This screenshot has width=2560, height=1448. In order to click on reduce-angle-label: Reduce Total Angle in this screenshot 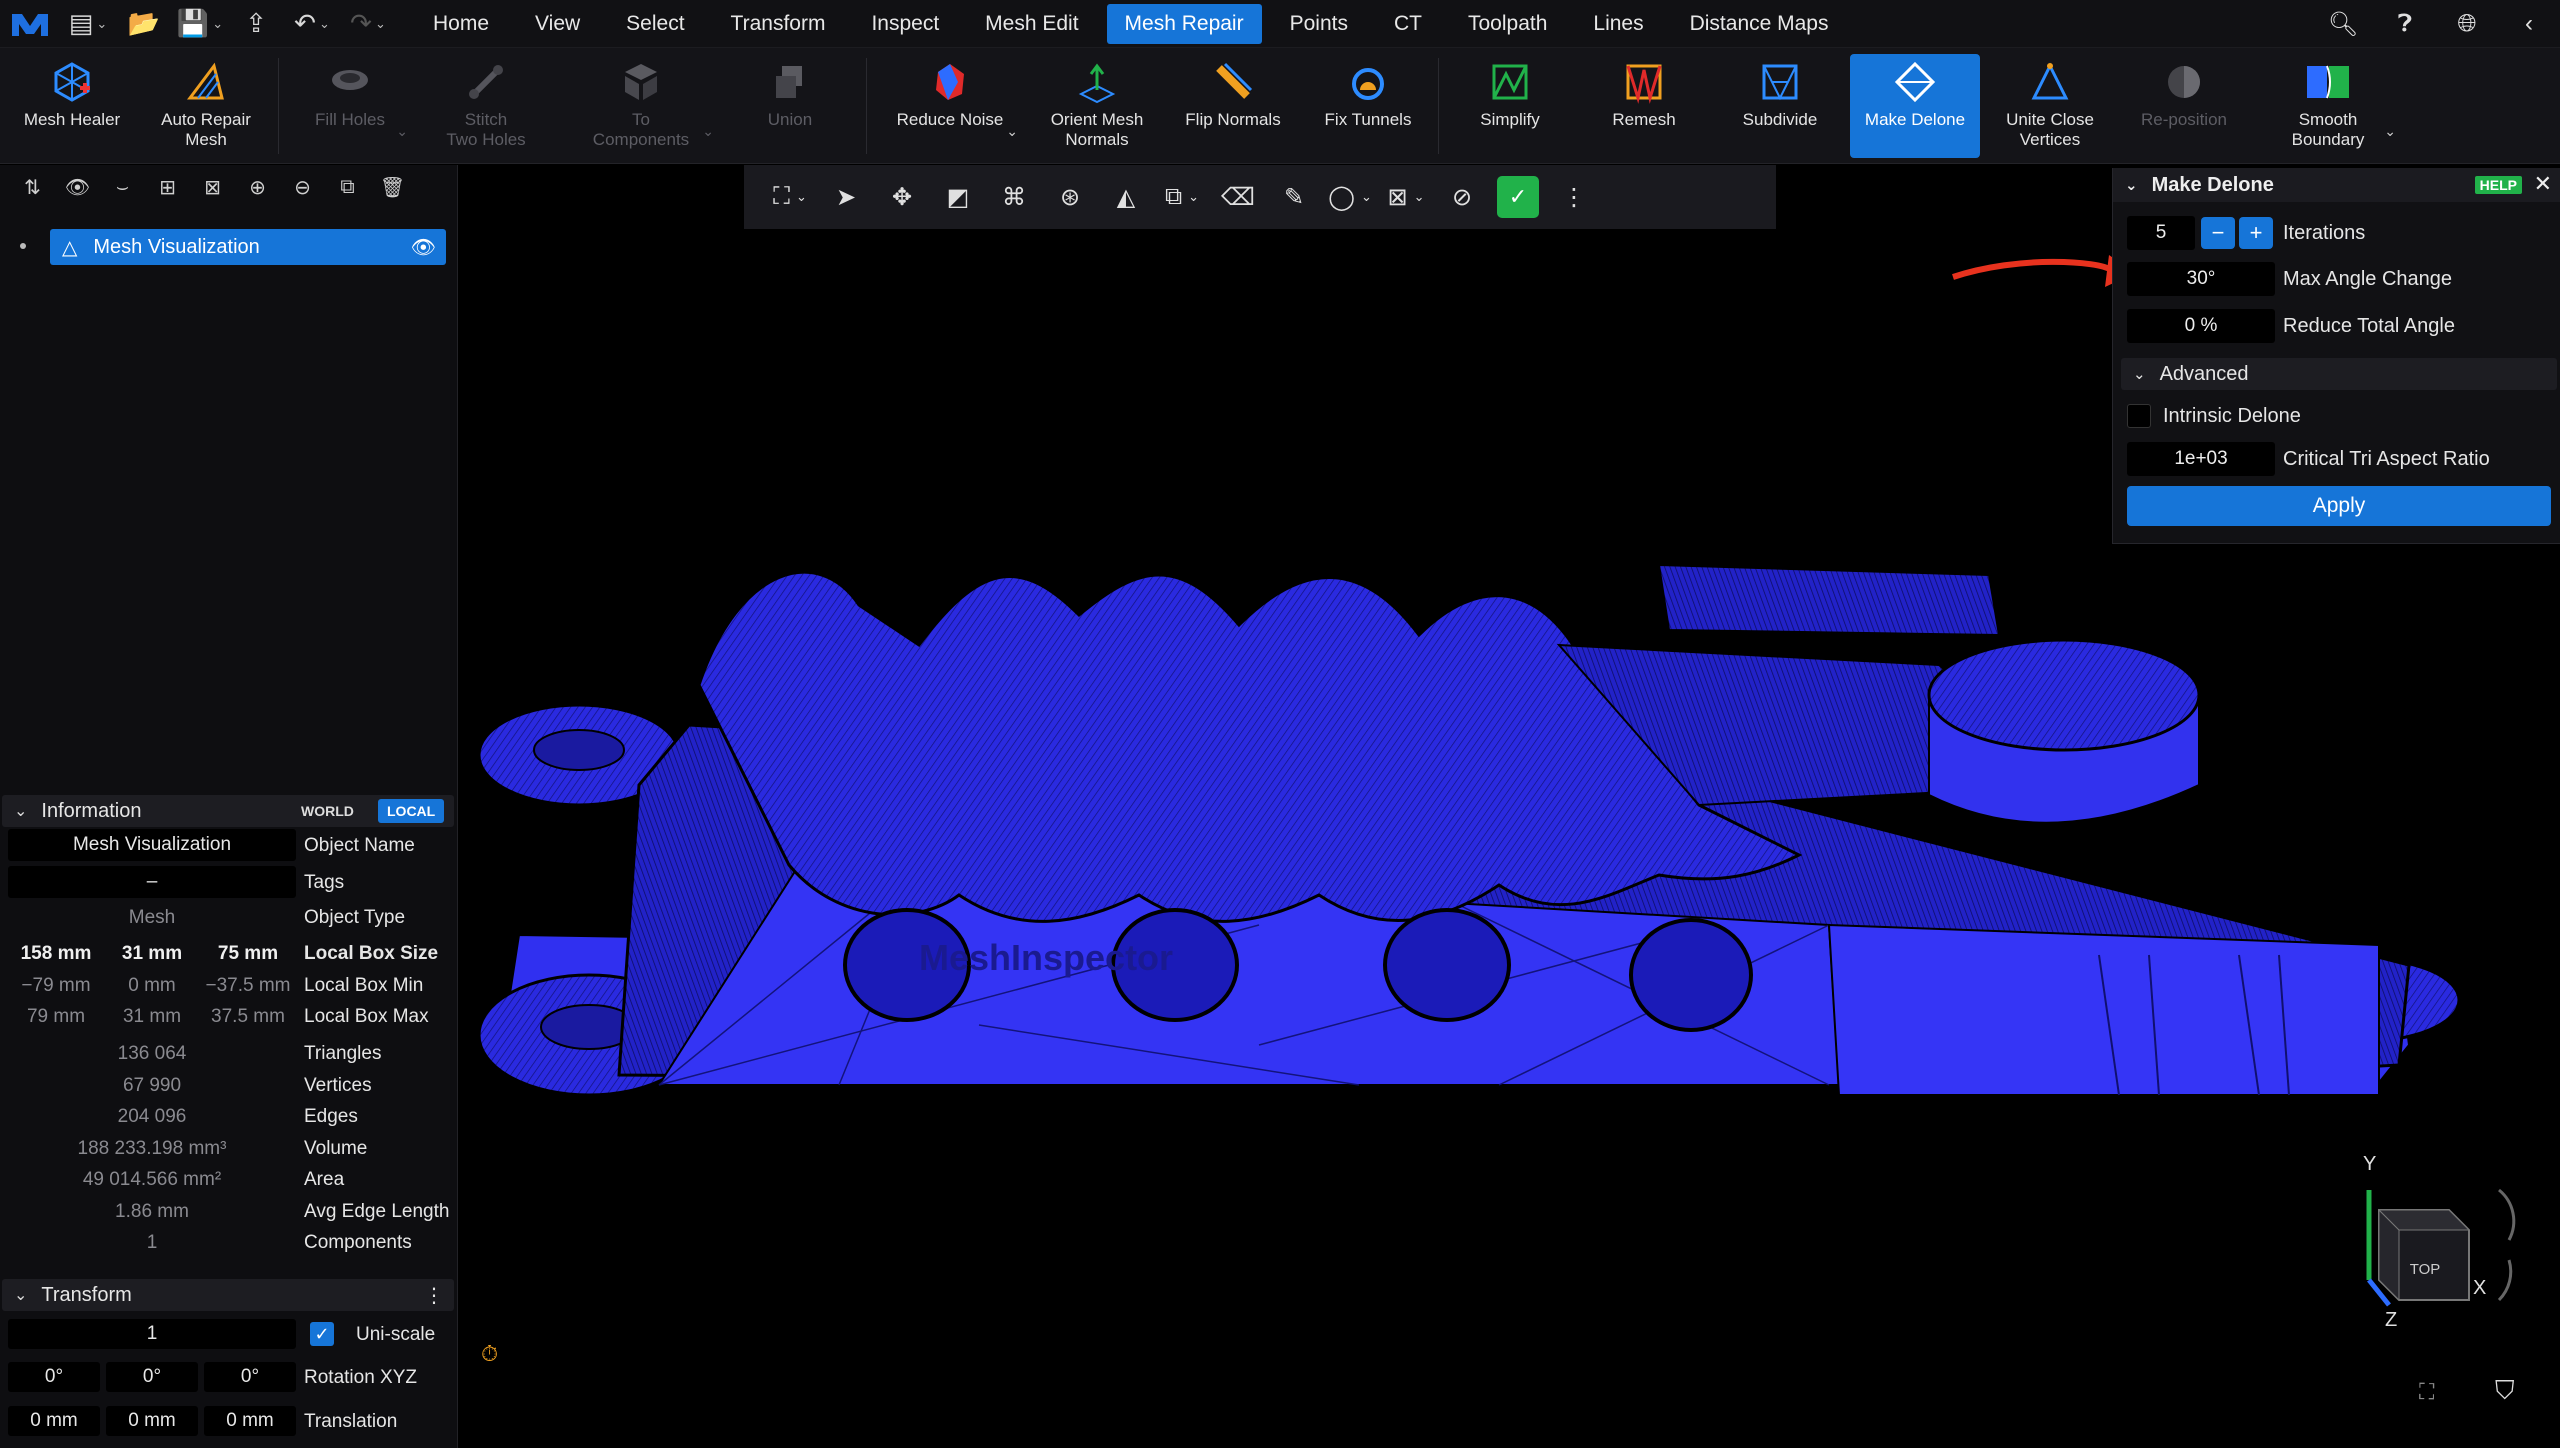, I will do `click(2369, 325)`.